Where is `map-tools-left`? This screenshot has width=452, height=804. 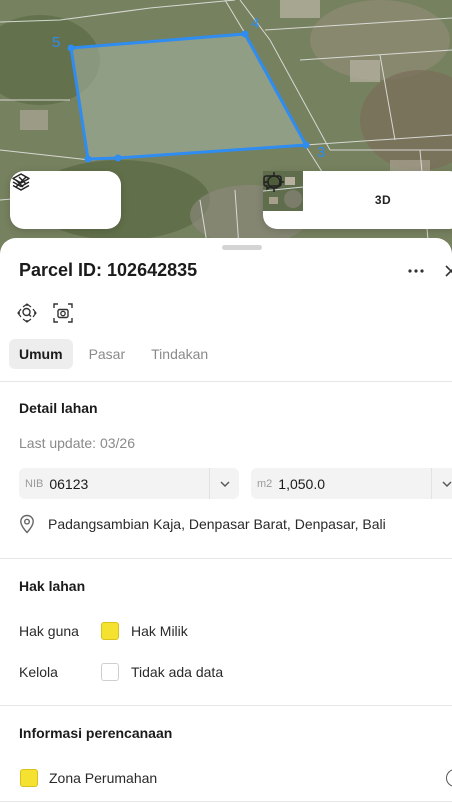
map-tools-left is located at coordinates (65, 200).